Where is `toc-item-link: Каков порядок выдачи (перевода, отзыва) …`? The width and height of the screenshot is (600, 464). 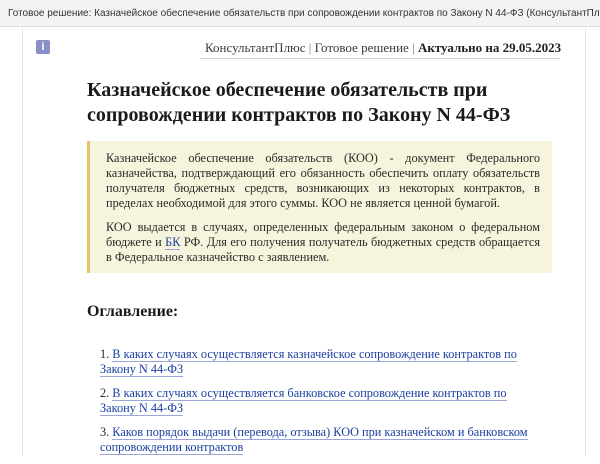
toc-item-link: Каков порядок выдачи (перевода, отзыва) … is located at coordinates (314, 440).